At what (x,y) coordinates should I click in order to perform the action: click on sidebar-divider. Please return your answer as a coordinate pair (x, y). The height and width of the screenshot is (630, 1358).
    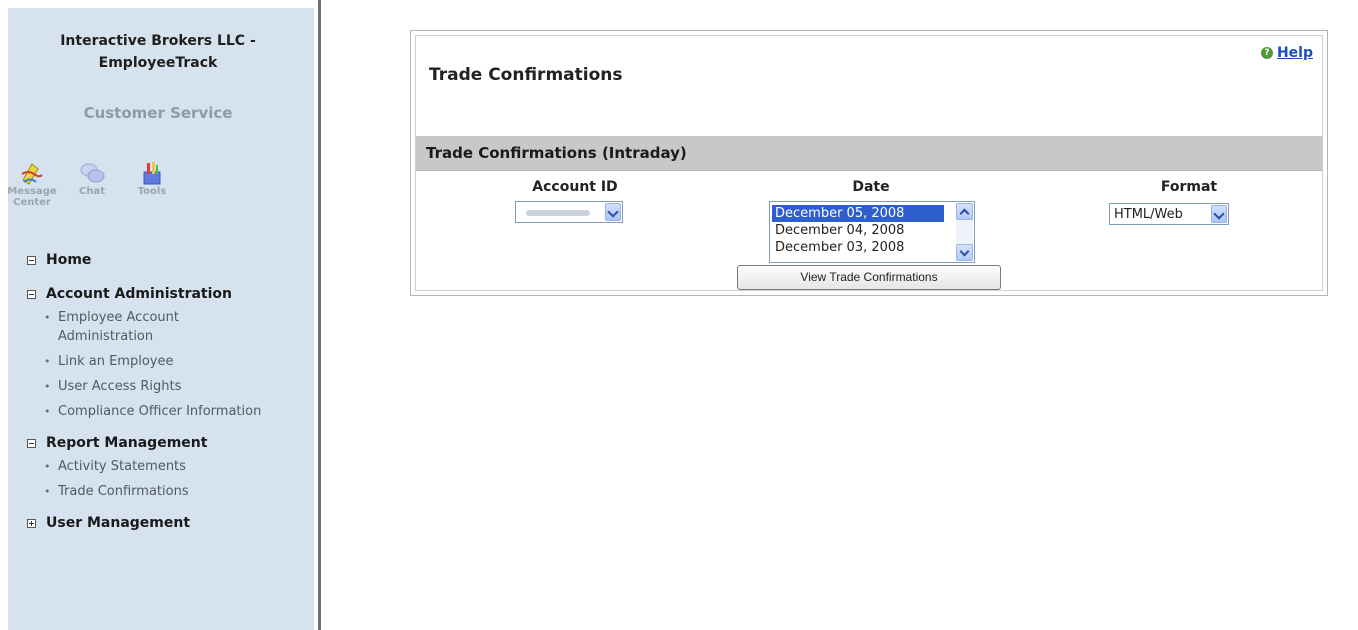
    Looking at the image, I should click on (319, 315).